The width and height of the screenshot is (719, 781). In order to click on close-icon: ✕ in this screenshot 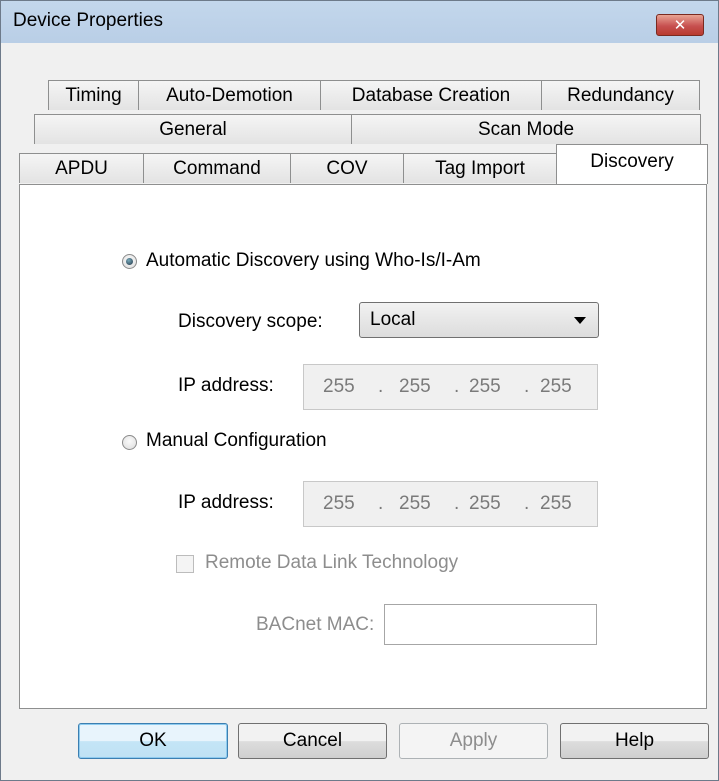, I will do `click(680, 25)`.